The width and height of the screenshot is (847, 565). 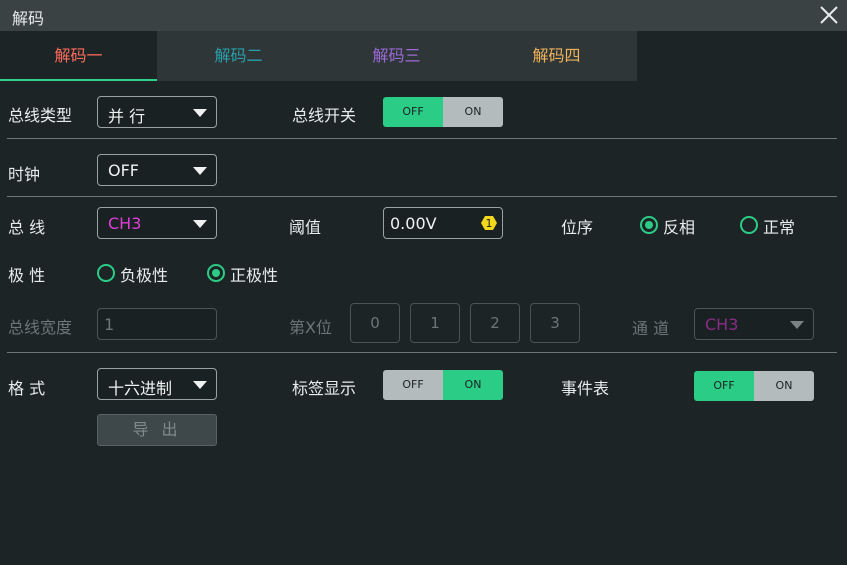 I want to click on close-icon, so click(x=829, y=15).